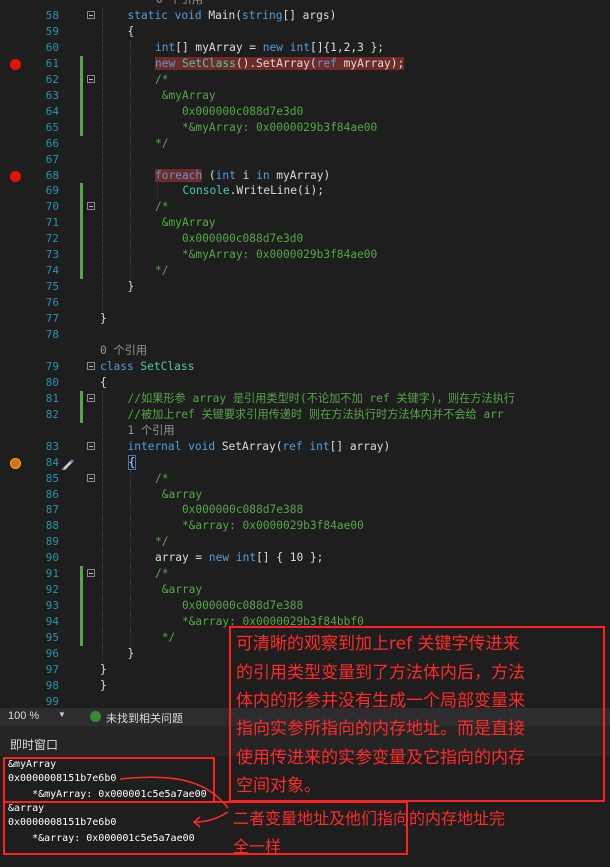 The width and height of the screenshot is (610, 867). I want to click on code-line: 66 */, so click(305, 143).